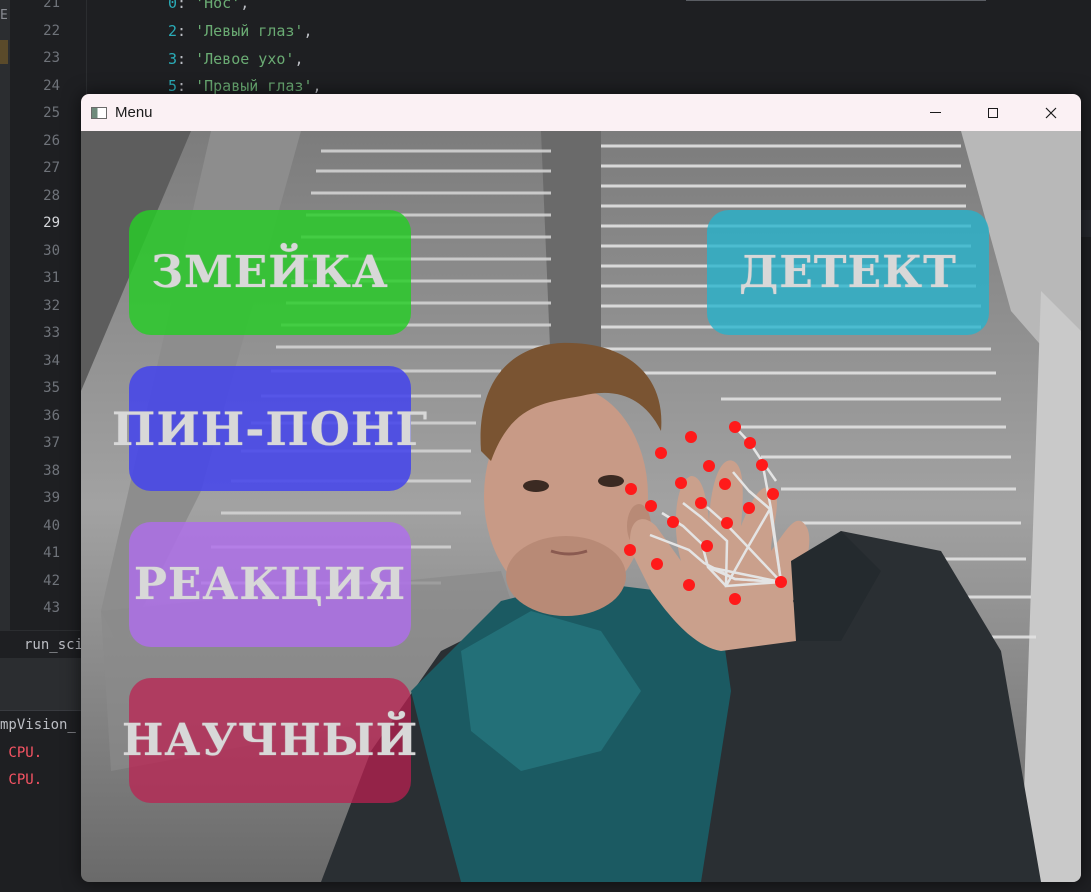 This screenshot has width=1091, height=892. Describe the element at coordinates (51, 223) in the screenshot. I see `line-number-current: 29` at that location.